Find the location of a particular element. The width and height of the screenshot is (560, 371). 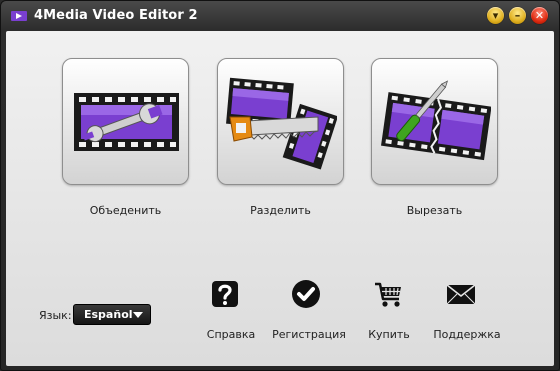

close-icon: ✕ is located at coordinates (539, 15).